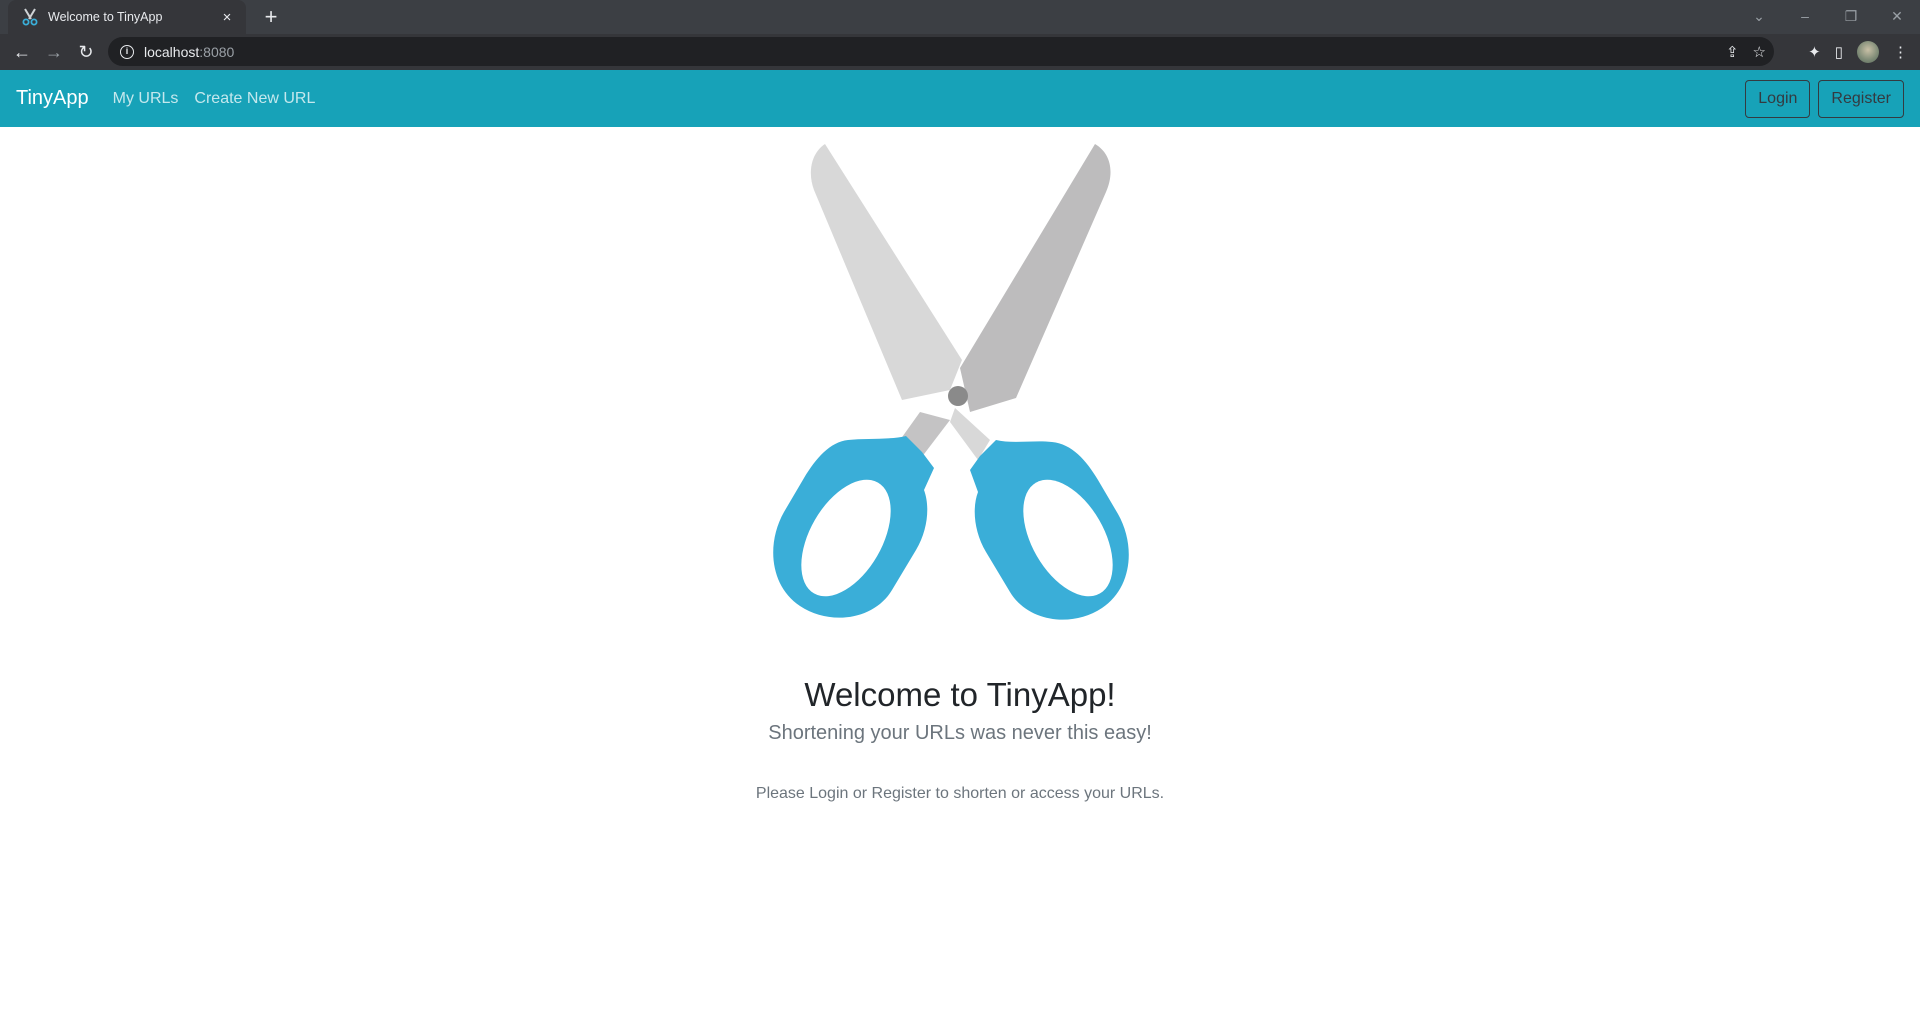  What do you see at coordinates (951, 382) in the screenshot?
I see `scissors-illustration` at bounding box center [951, 382].